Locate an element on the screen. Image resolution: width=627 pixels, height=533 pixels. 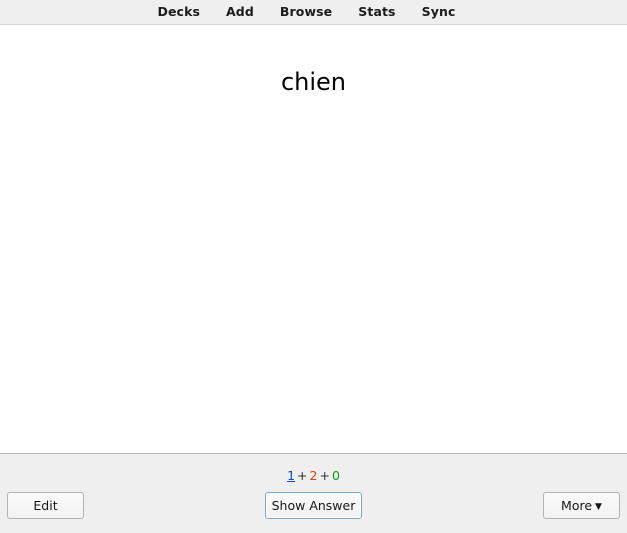
top-navigation-bar: Decks Add Browse Stats Sync is located at coordinates (313, 12).